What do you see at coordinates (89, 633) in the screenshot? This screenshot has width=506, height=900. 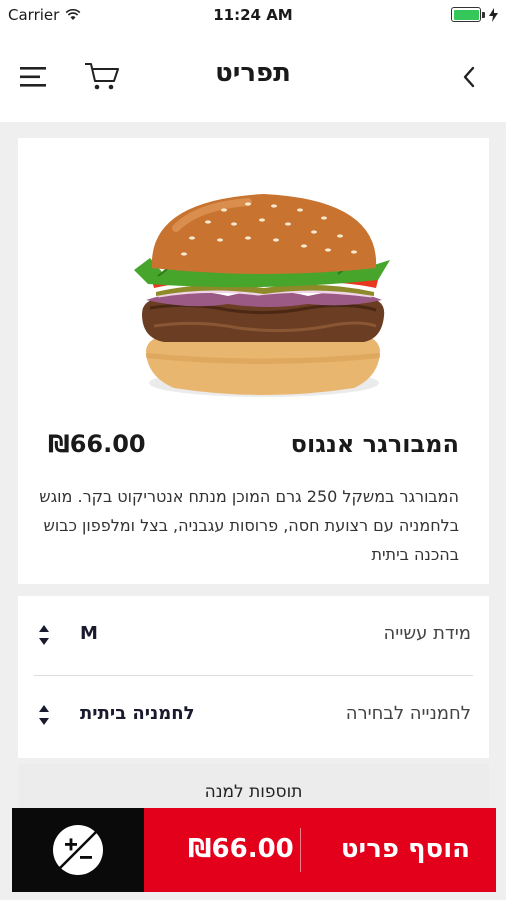 I see `doneness-value: M` at bounding box center [89, 633].